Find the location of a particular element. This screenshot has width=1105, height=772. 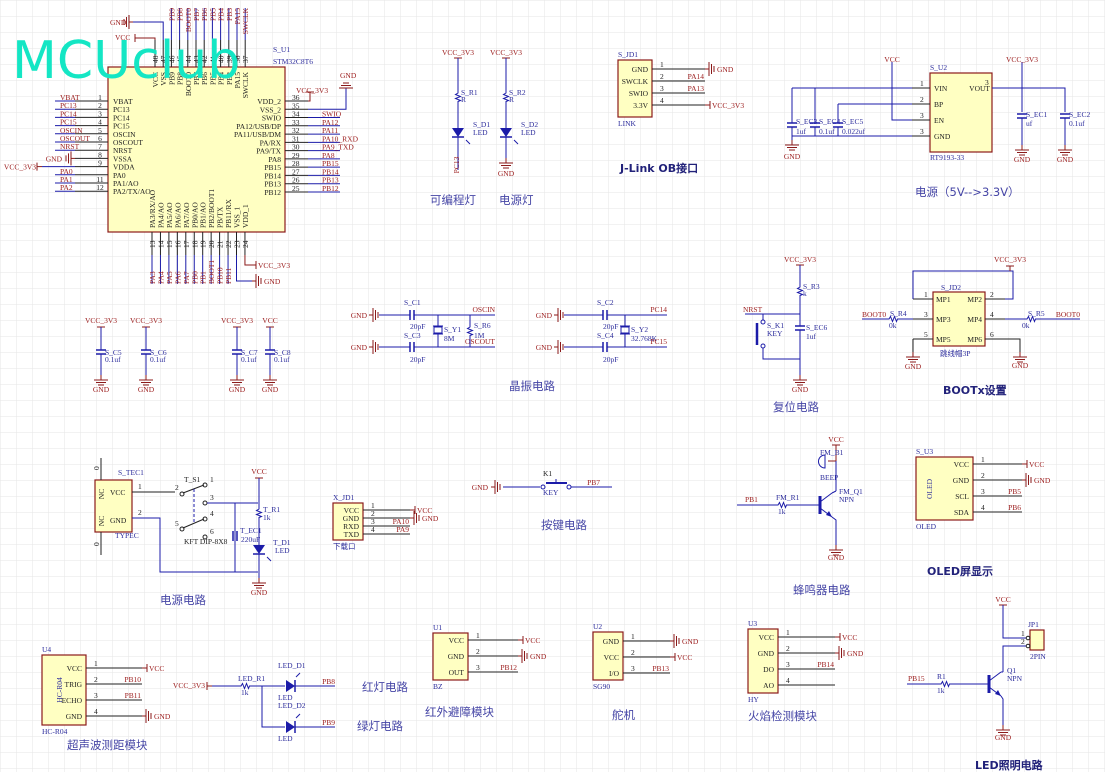

power-circuit-ref-label: S_TEC1 is located at coordinates (131, 472).